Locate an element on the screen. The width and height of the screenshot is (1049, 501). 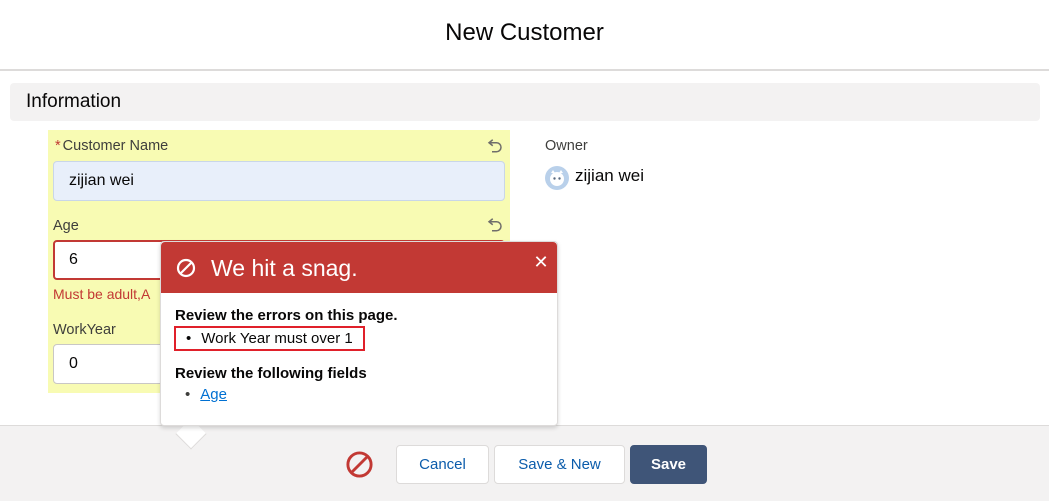
cancel-button: Cancel is located at coordinates (442, 464).